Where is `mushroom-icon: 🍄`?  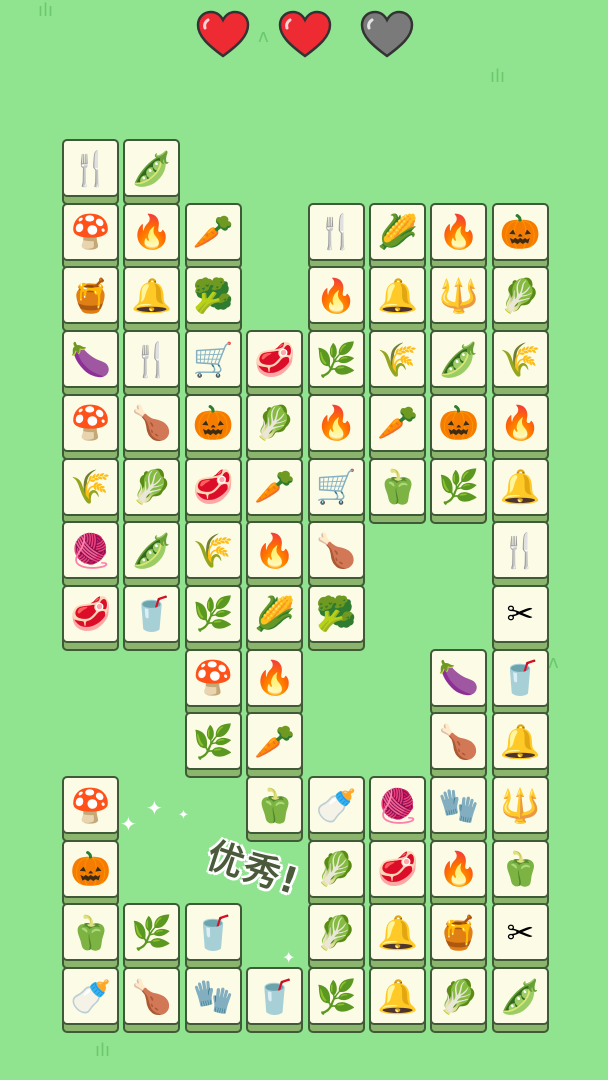
mushroom-icon: 🍄 is located at coordinates (213, 678).